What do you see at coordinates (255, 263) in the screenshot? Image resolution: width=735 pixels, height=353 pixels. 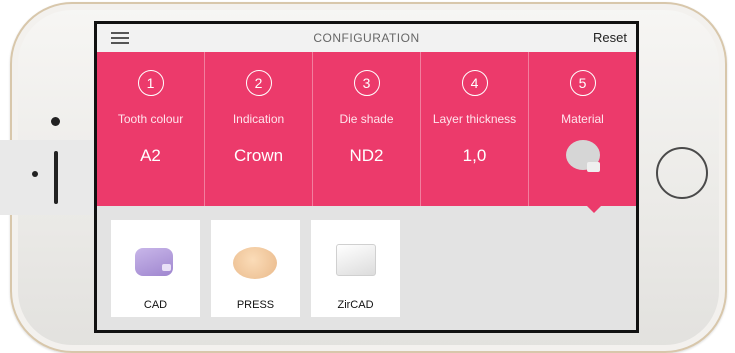 I see `press-ingot-icon` at bounding box center [255, 263].